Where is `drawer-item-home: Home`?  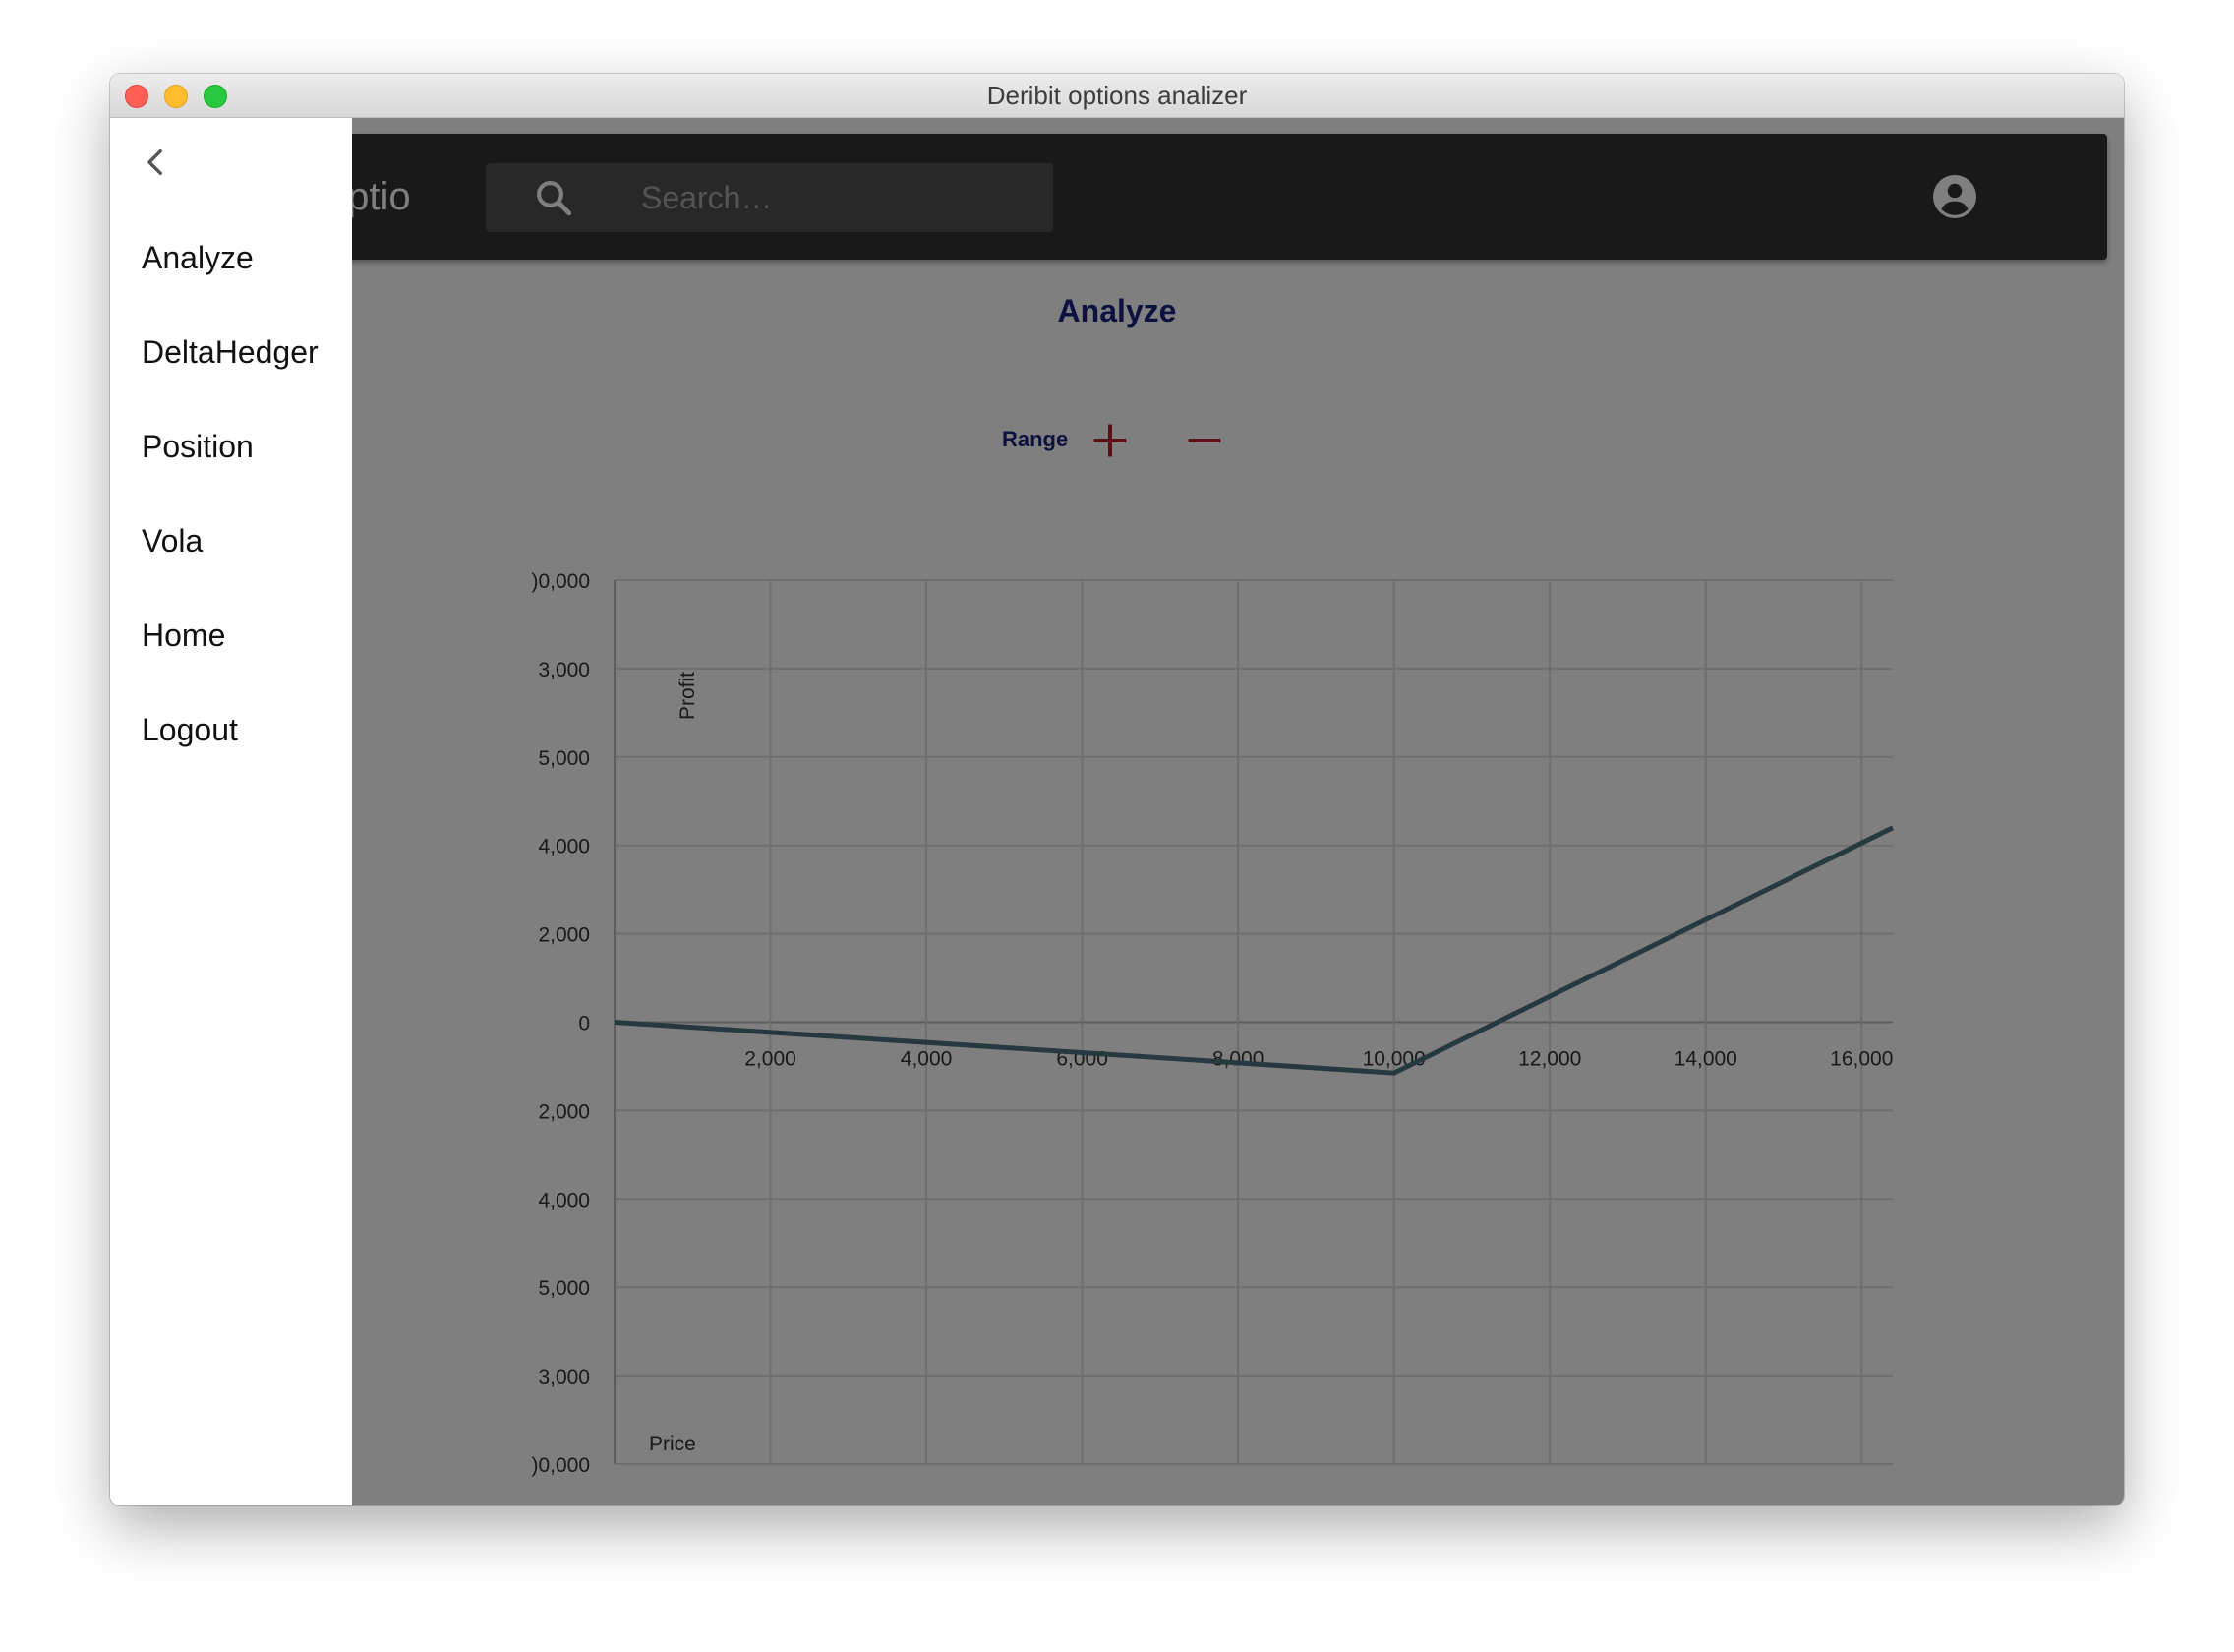 drawer-item-home: Home is located at coordinates (184, 636).